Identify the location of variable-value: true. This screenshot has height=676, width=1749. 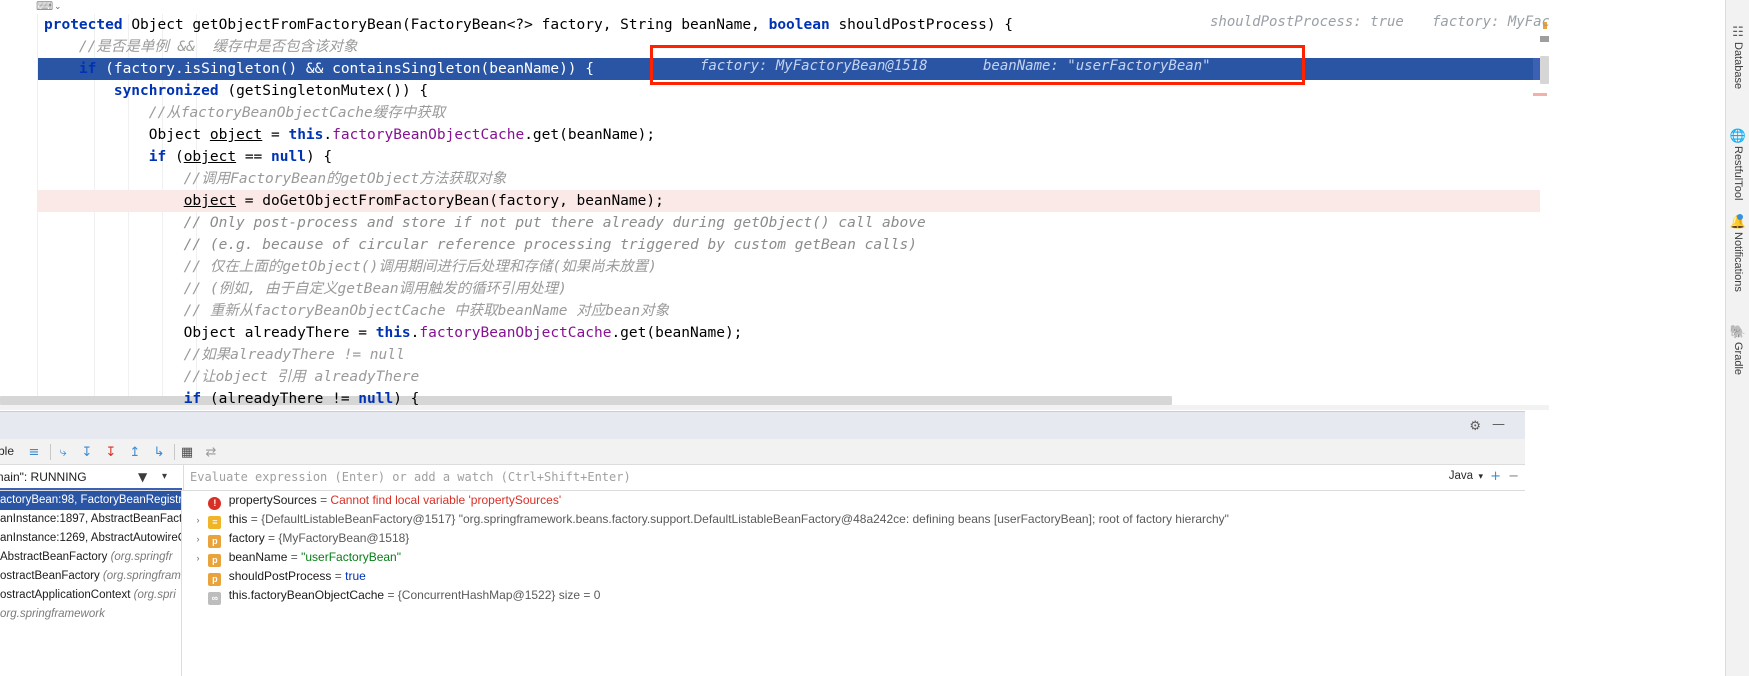
(355, 576).